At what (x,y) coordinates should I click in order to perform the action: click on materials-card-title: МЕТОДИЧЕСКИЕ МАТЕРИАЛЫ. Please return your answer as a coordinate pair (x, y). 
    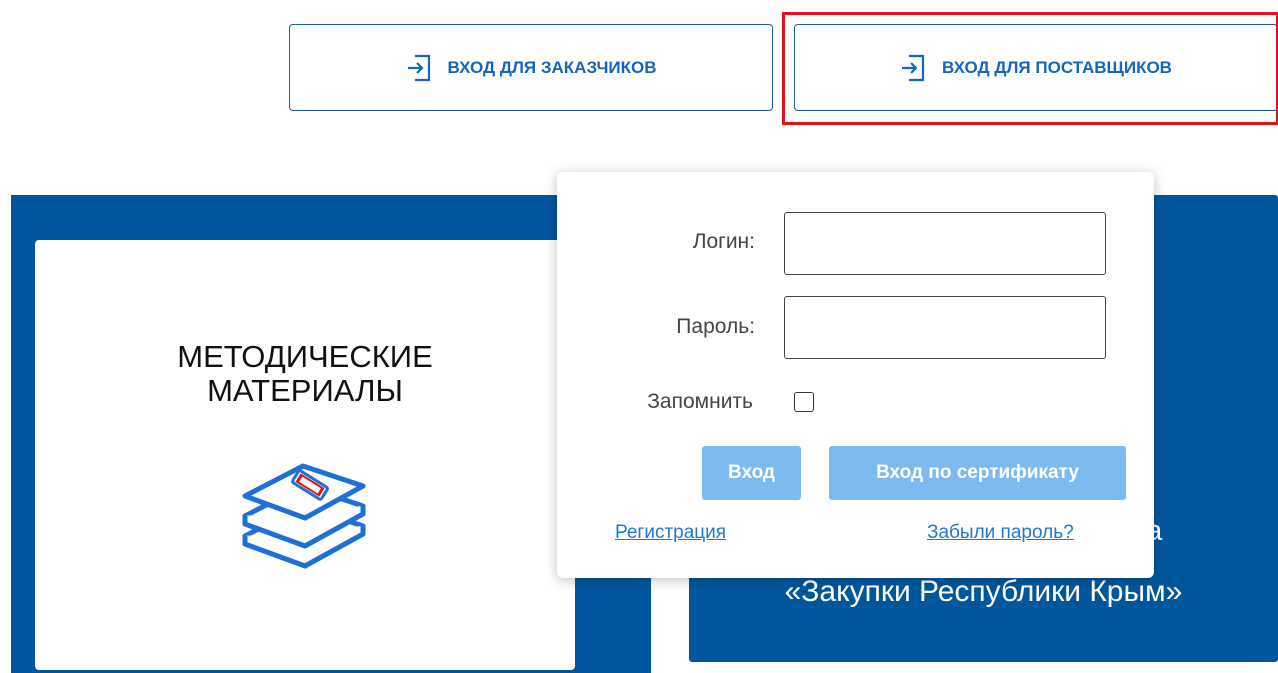
    Looking at the image, I should click on (305, 373).